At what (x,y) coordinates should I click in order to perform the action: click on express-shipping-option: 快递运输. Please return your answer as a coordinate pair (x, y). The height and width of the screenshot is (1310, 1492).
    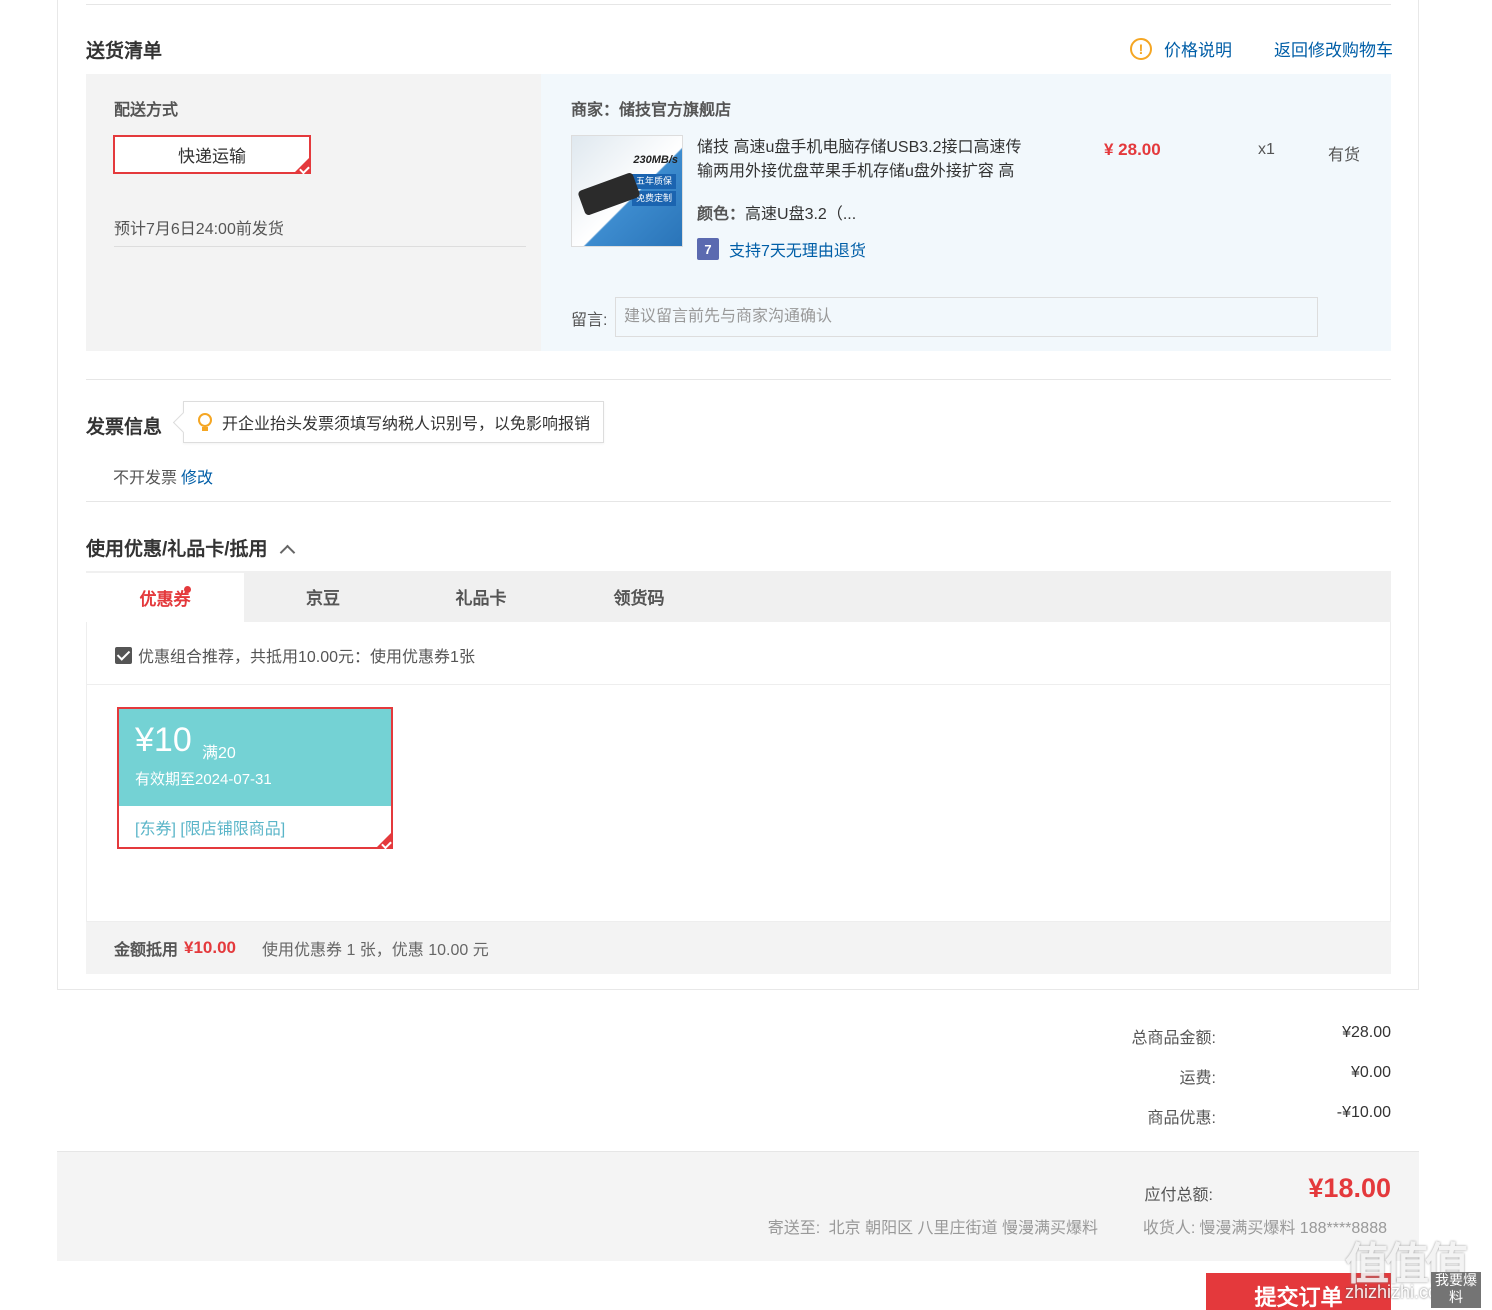
    Looking at the image, I should click on (212, 154).